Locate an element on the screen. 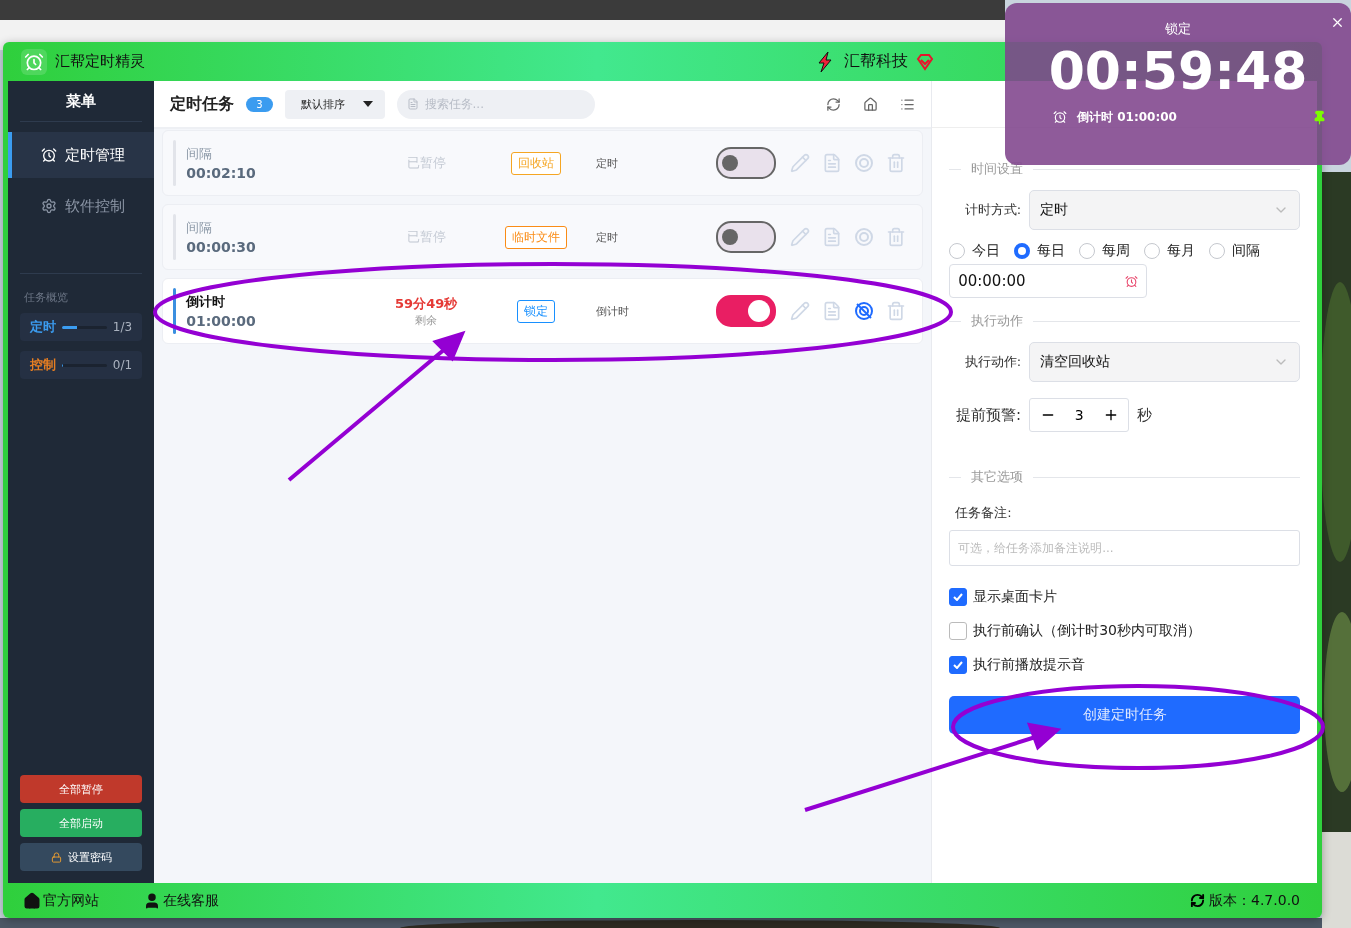 This screenshot has width=1351, height=928. create-task-button: 创建定时任务 is located at coordinates (1124, 715).